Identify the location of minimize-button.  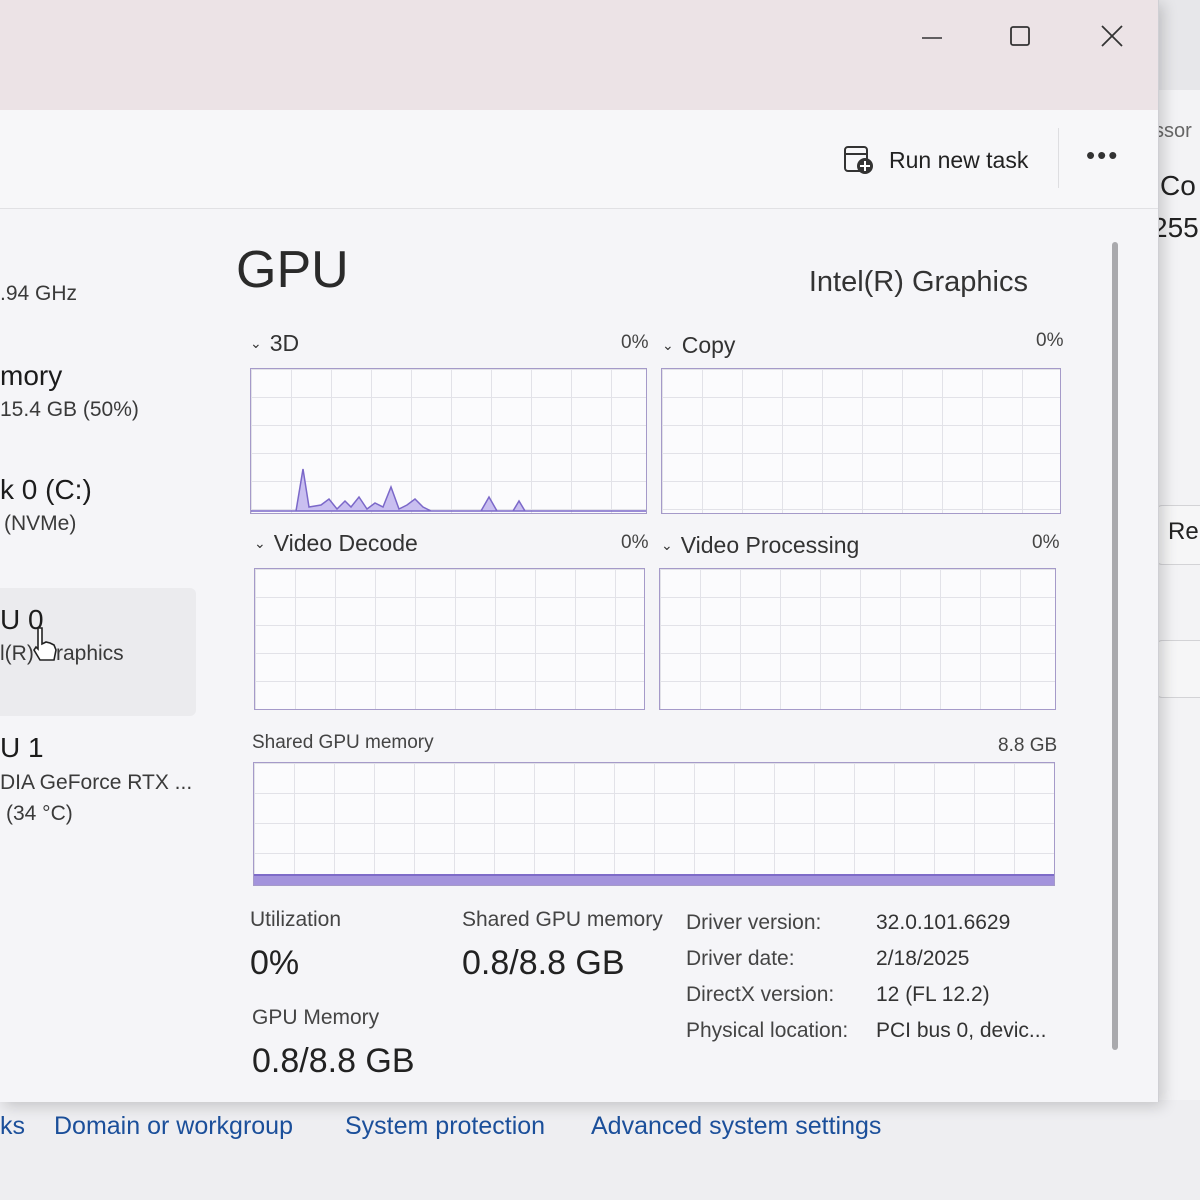
(932, 36).